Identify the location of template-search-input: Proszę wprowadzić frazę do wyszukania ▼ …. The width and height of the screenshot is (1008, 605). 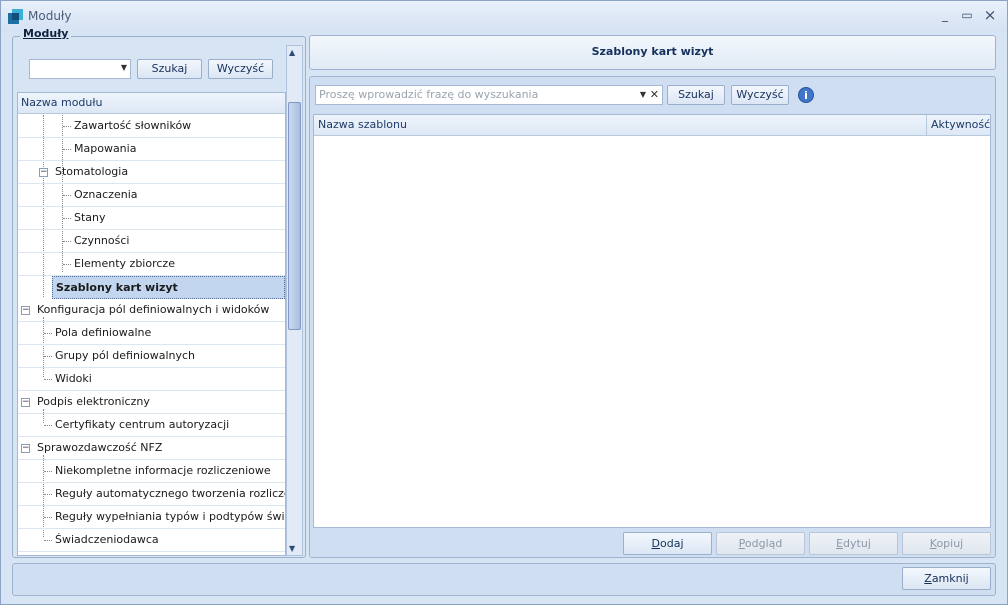
(489, 95).